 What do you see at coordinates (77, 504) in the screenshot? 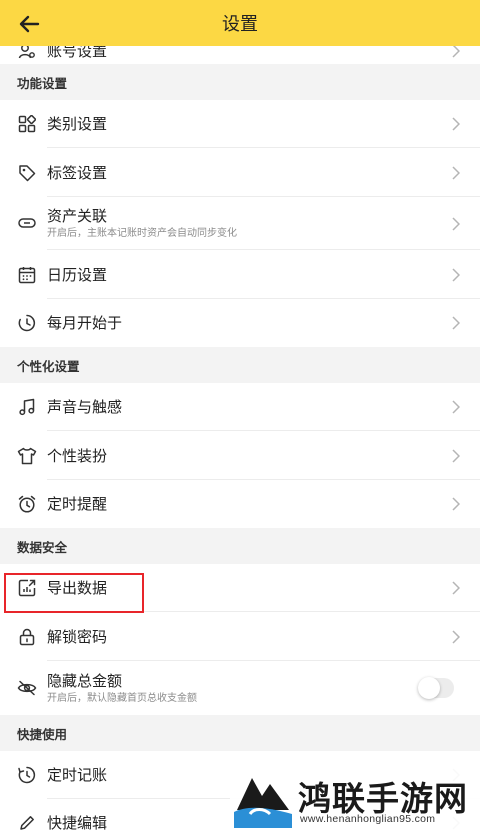
I see `row-label: 定时提醒` at bounding box center [77, 504].